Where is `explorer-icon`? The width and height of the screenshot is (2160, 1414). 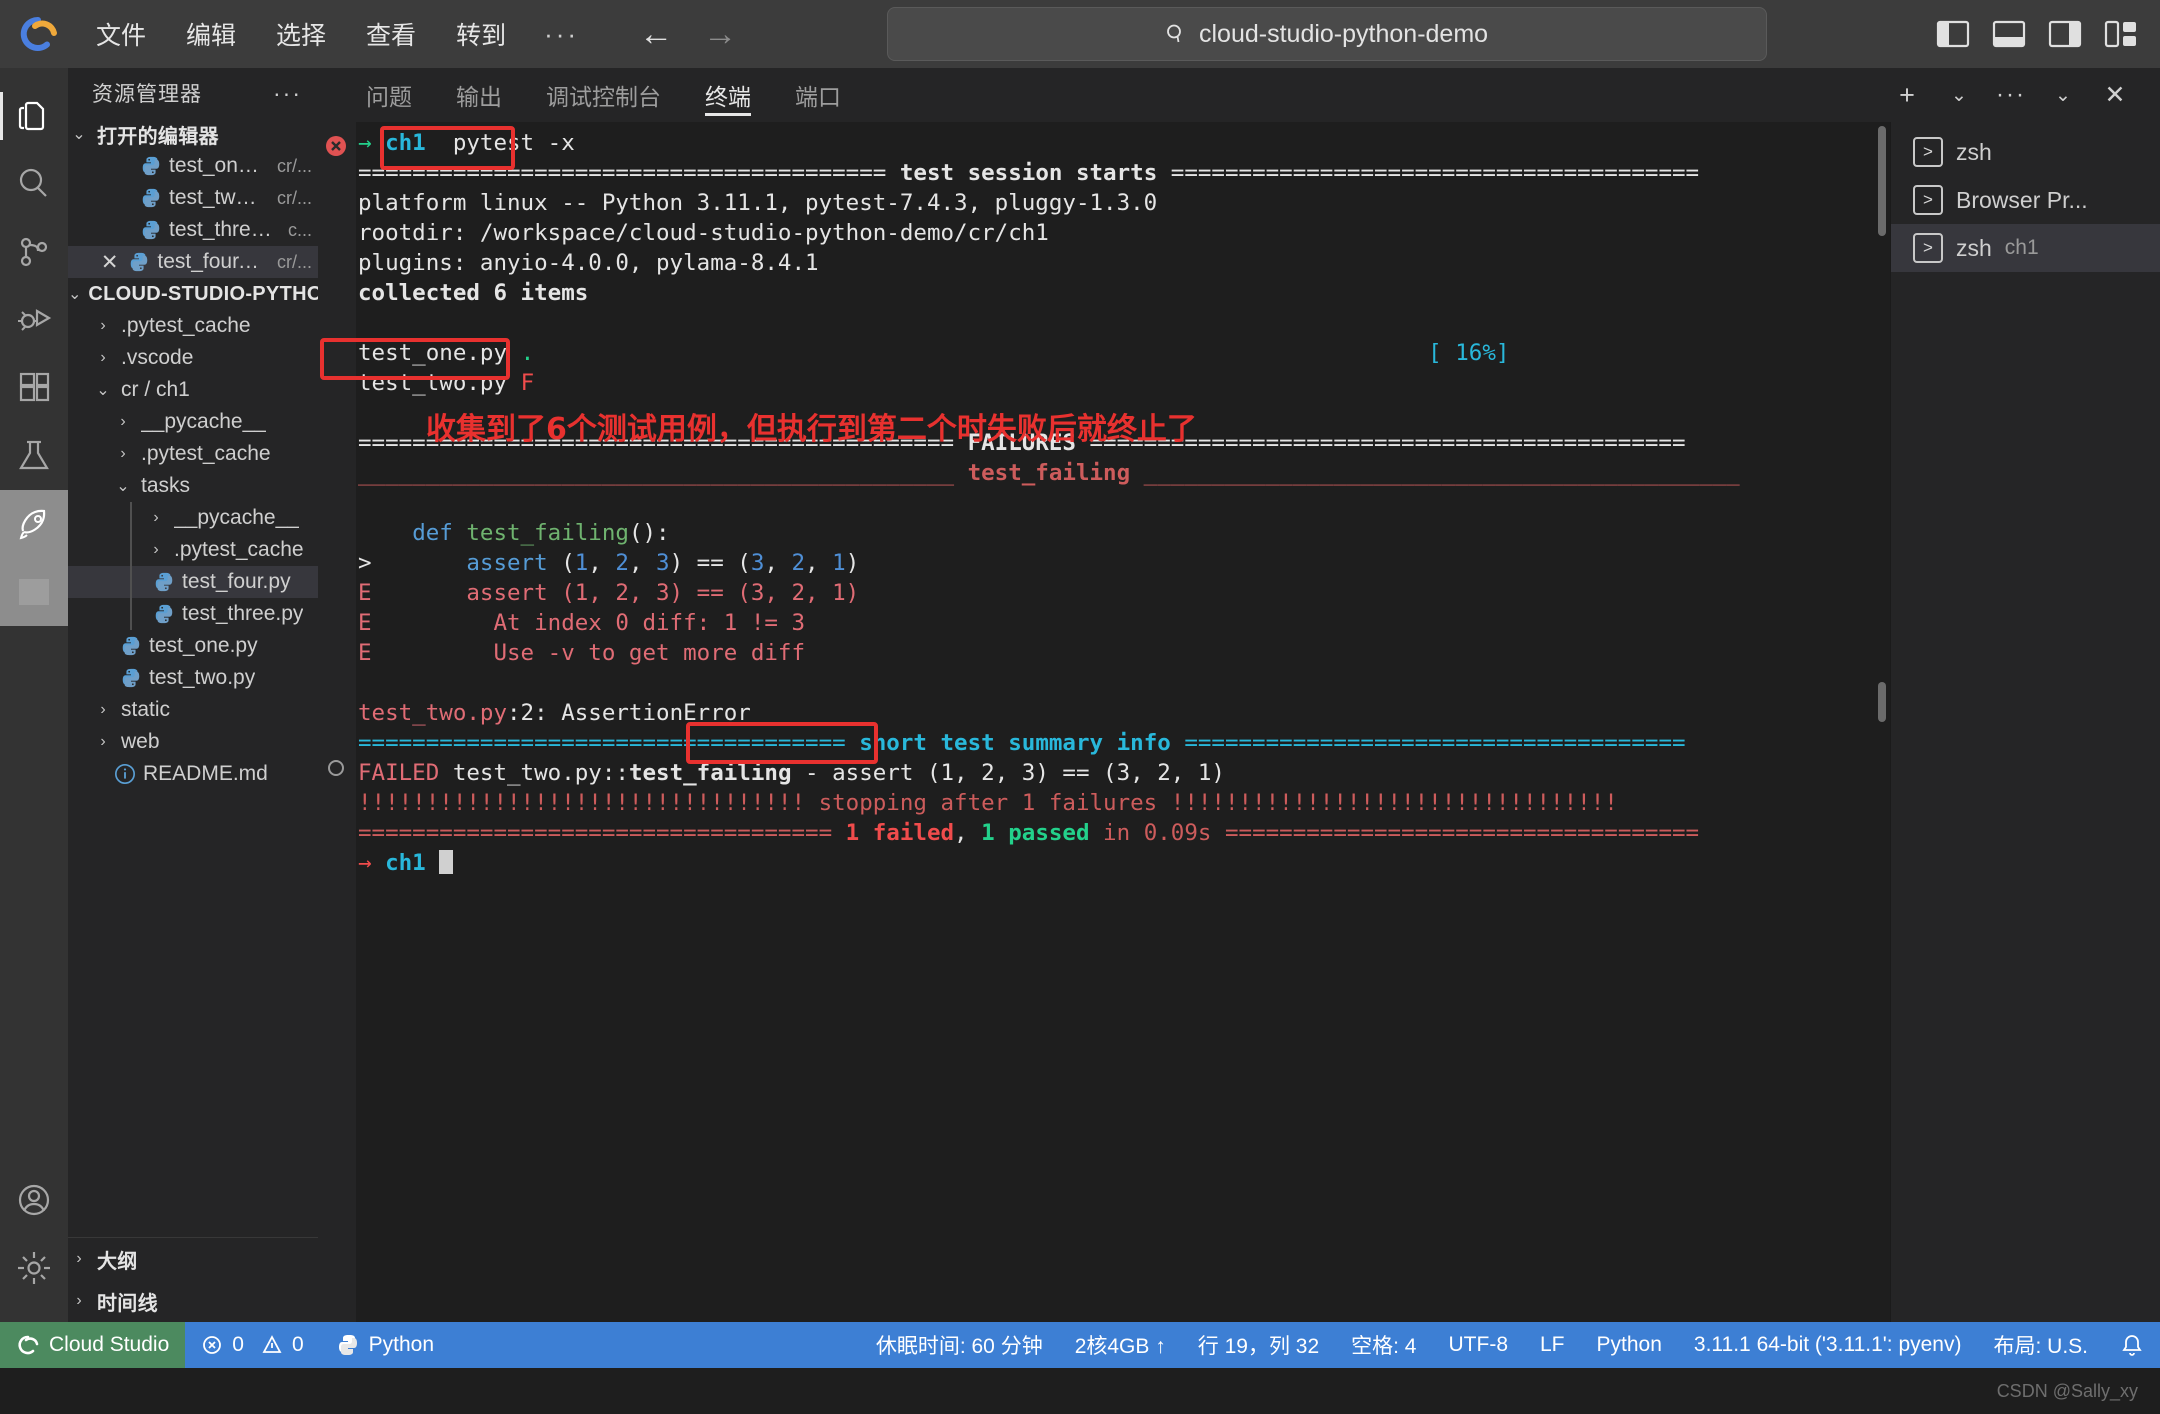 explorer-icon is located at coordinates (34, 116).